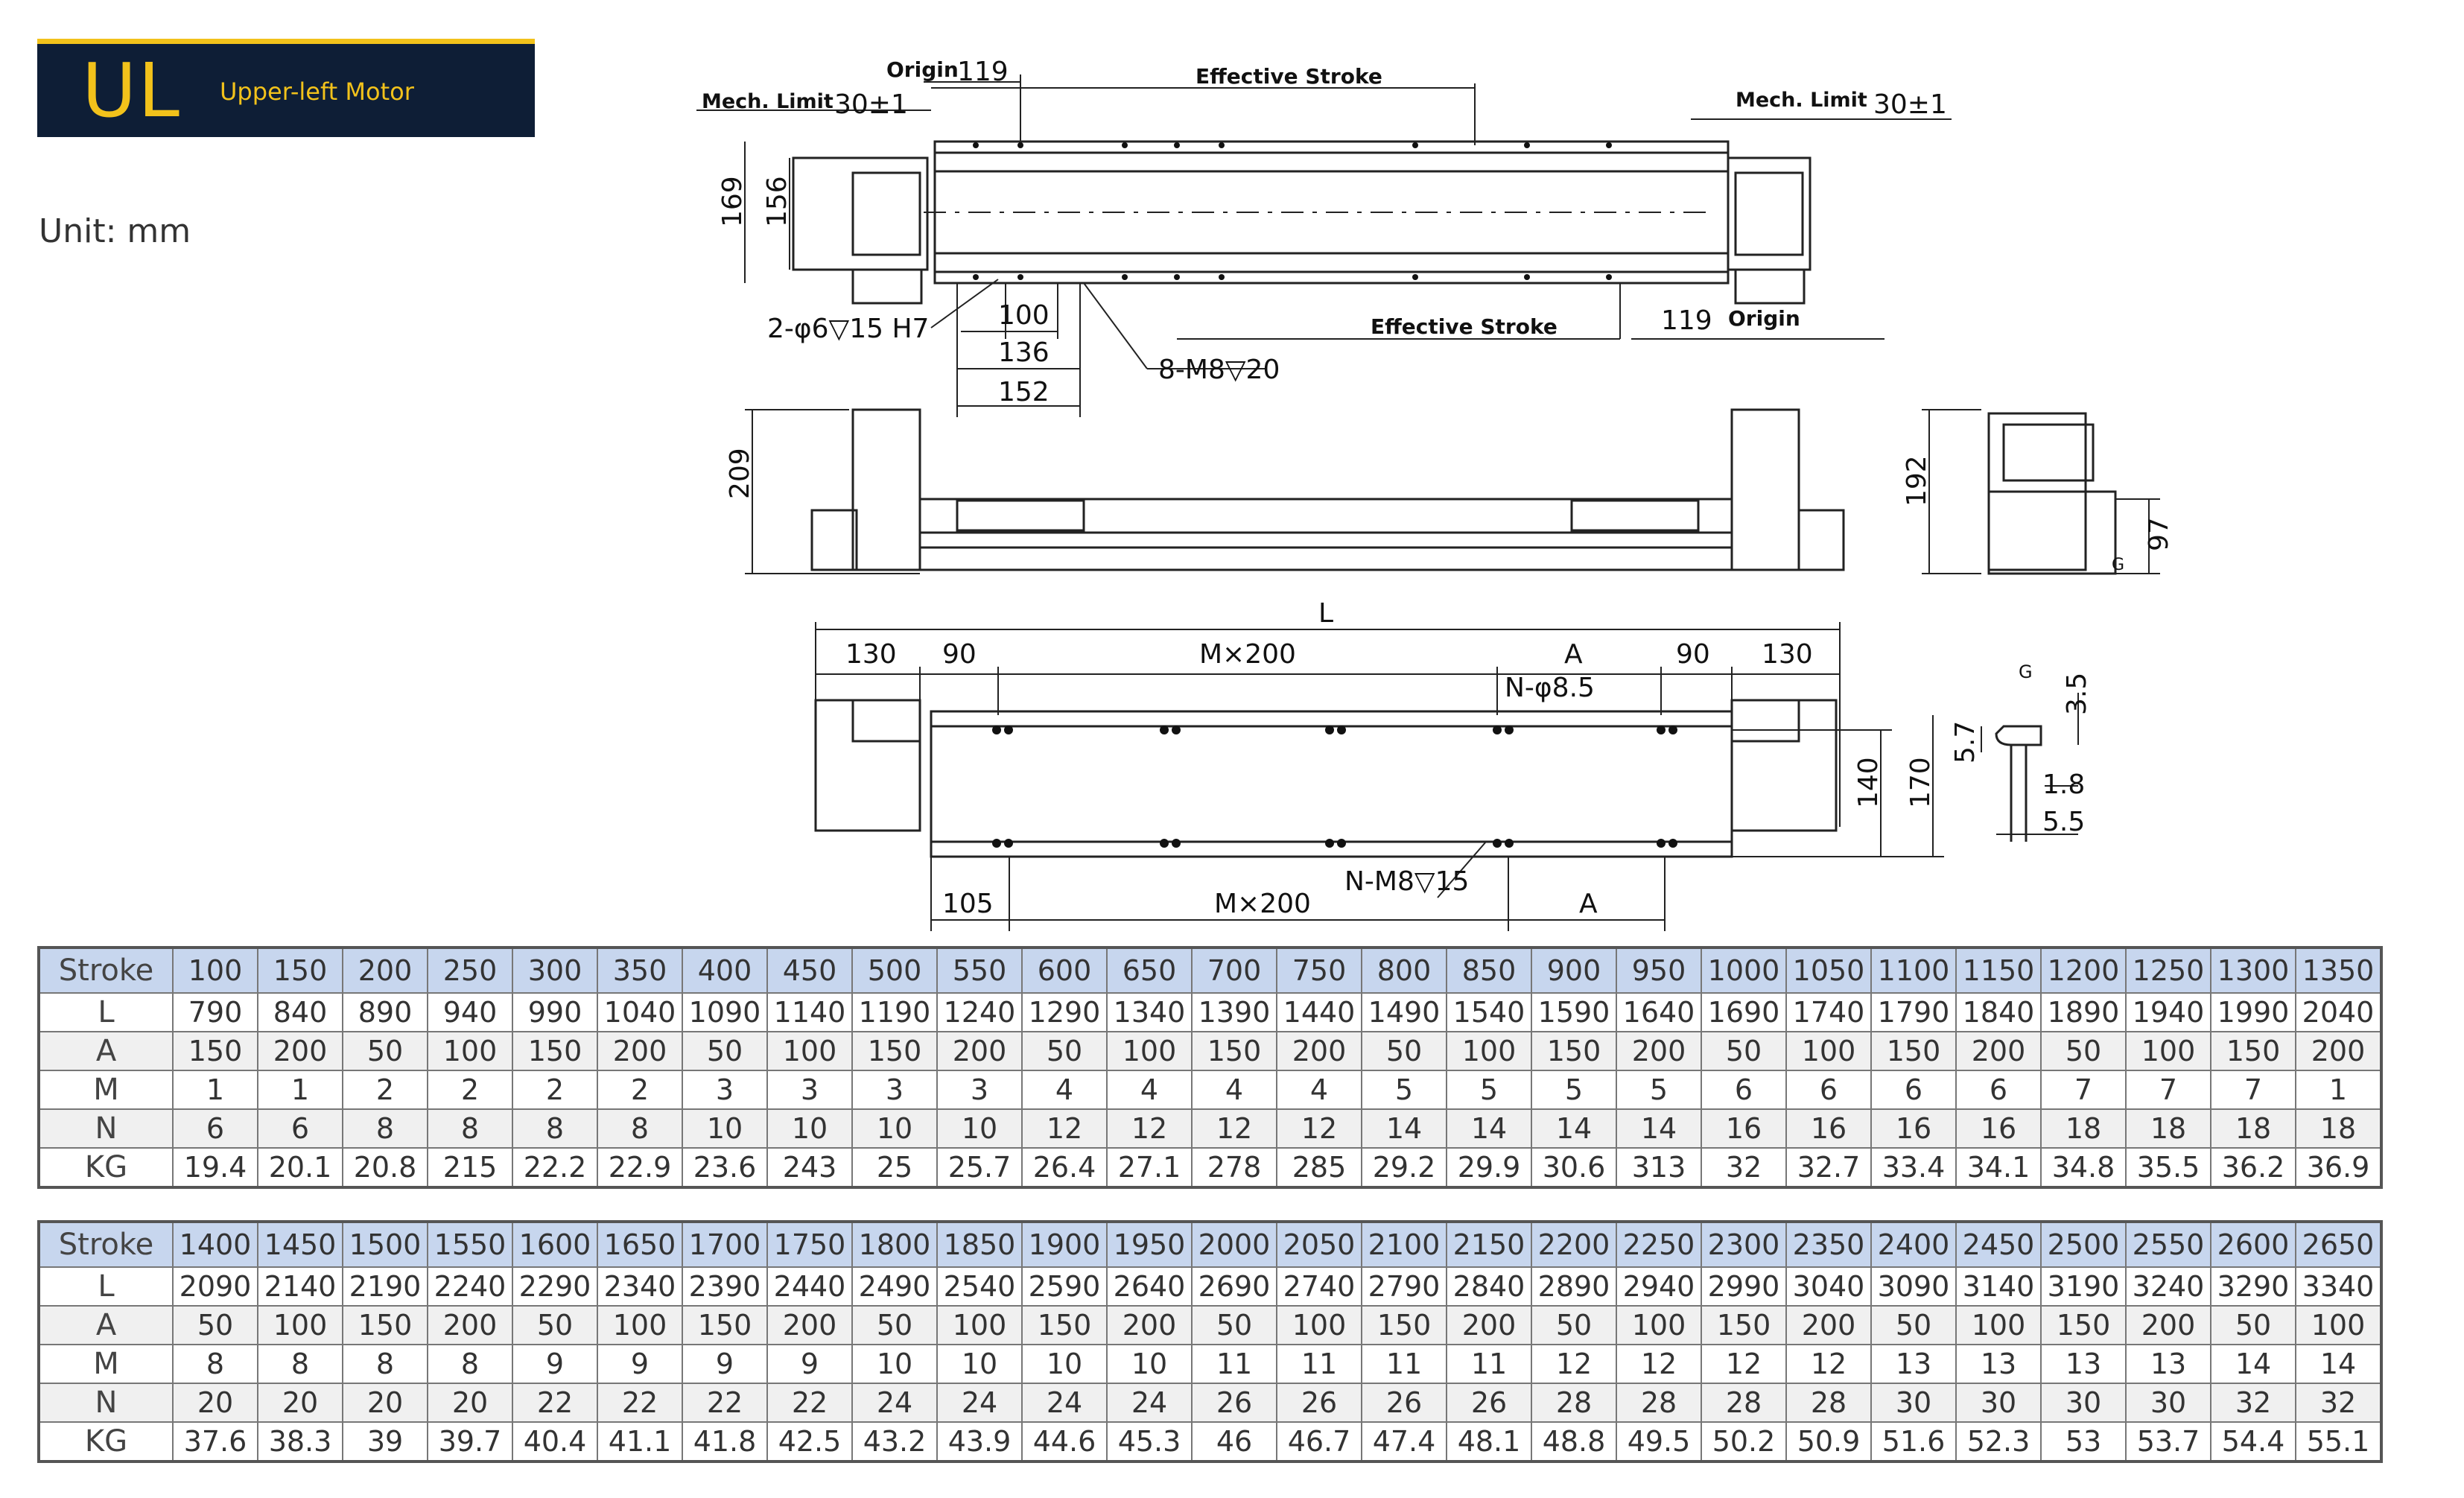  I want to click on table-cell: 1400, so click(215, 1244).